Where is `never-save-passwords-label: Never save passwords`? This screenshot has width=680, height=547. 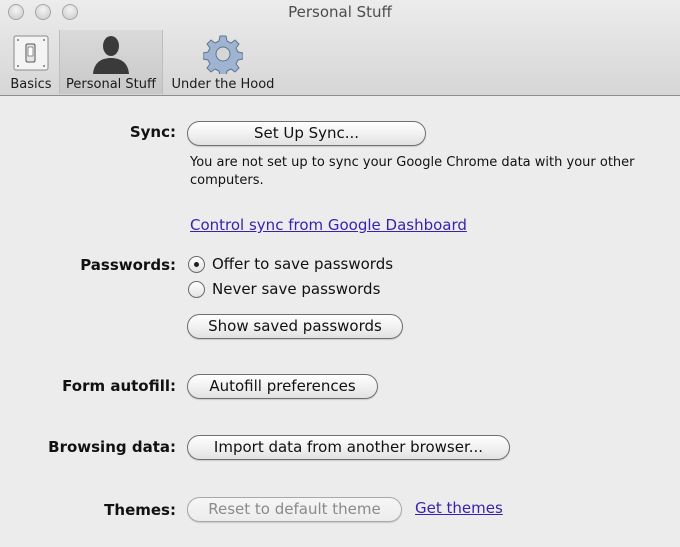 never-save-passwords-label: Never save passwords is located at coordinates (296, 289).